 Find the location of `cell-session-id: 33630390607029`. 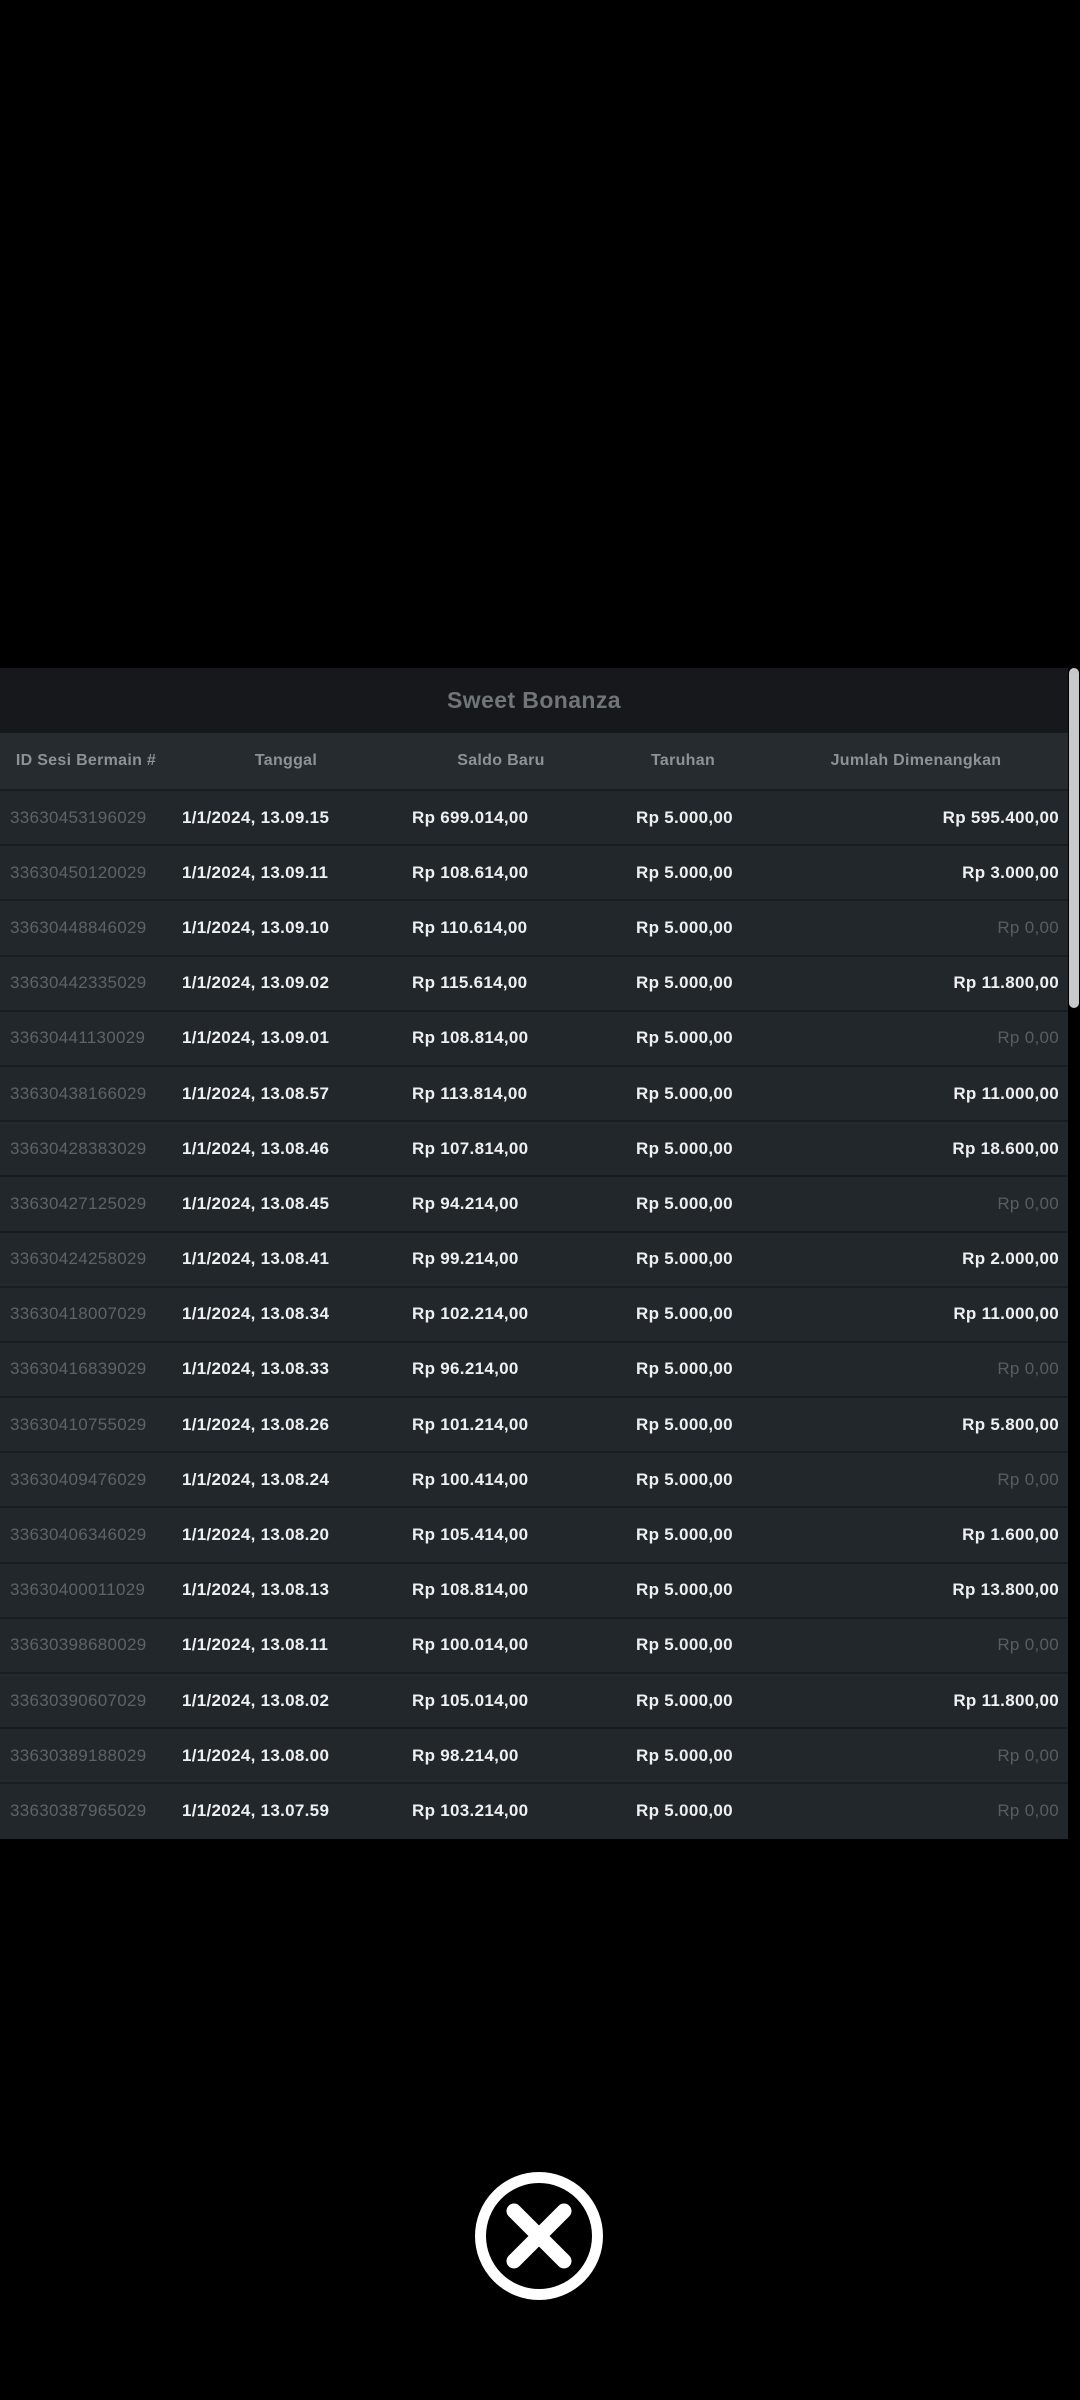

cell-session-id: 33630390607029 is located at coordinates (78, 1700).